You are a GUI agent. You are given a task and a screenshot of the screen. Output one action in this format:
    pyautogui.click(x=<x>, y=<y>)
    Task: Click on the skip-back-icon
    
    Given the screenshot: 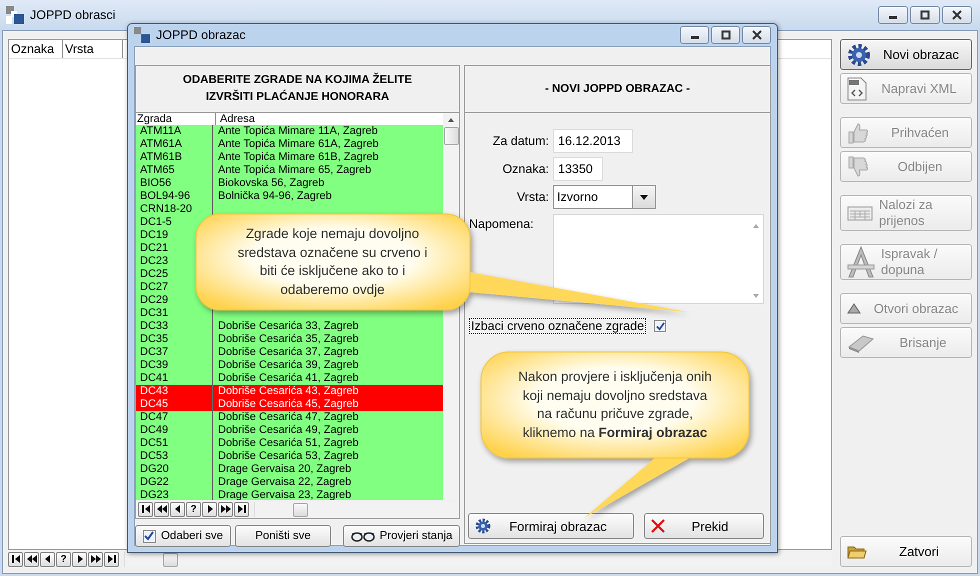 What is the action you would take?
    pyautogui.click(x=15, y=559)
    